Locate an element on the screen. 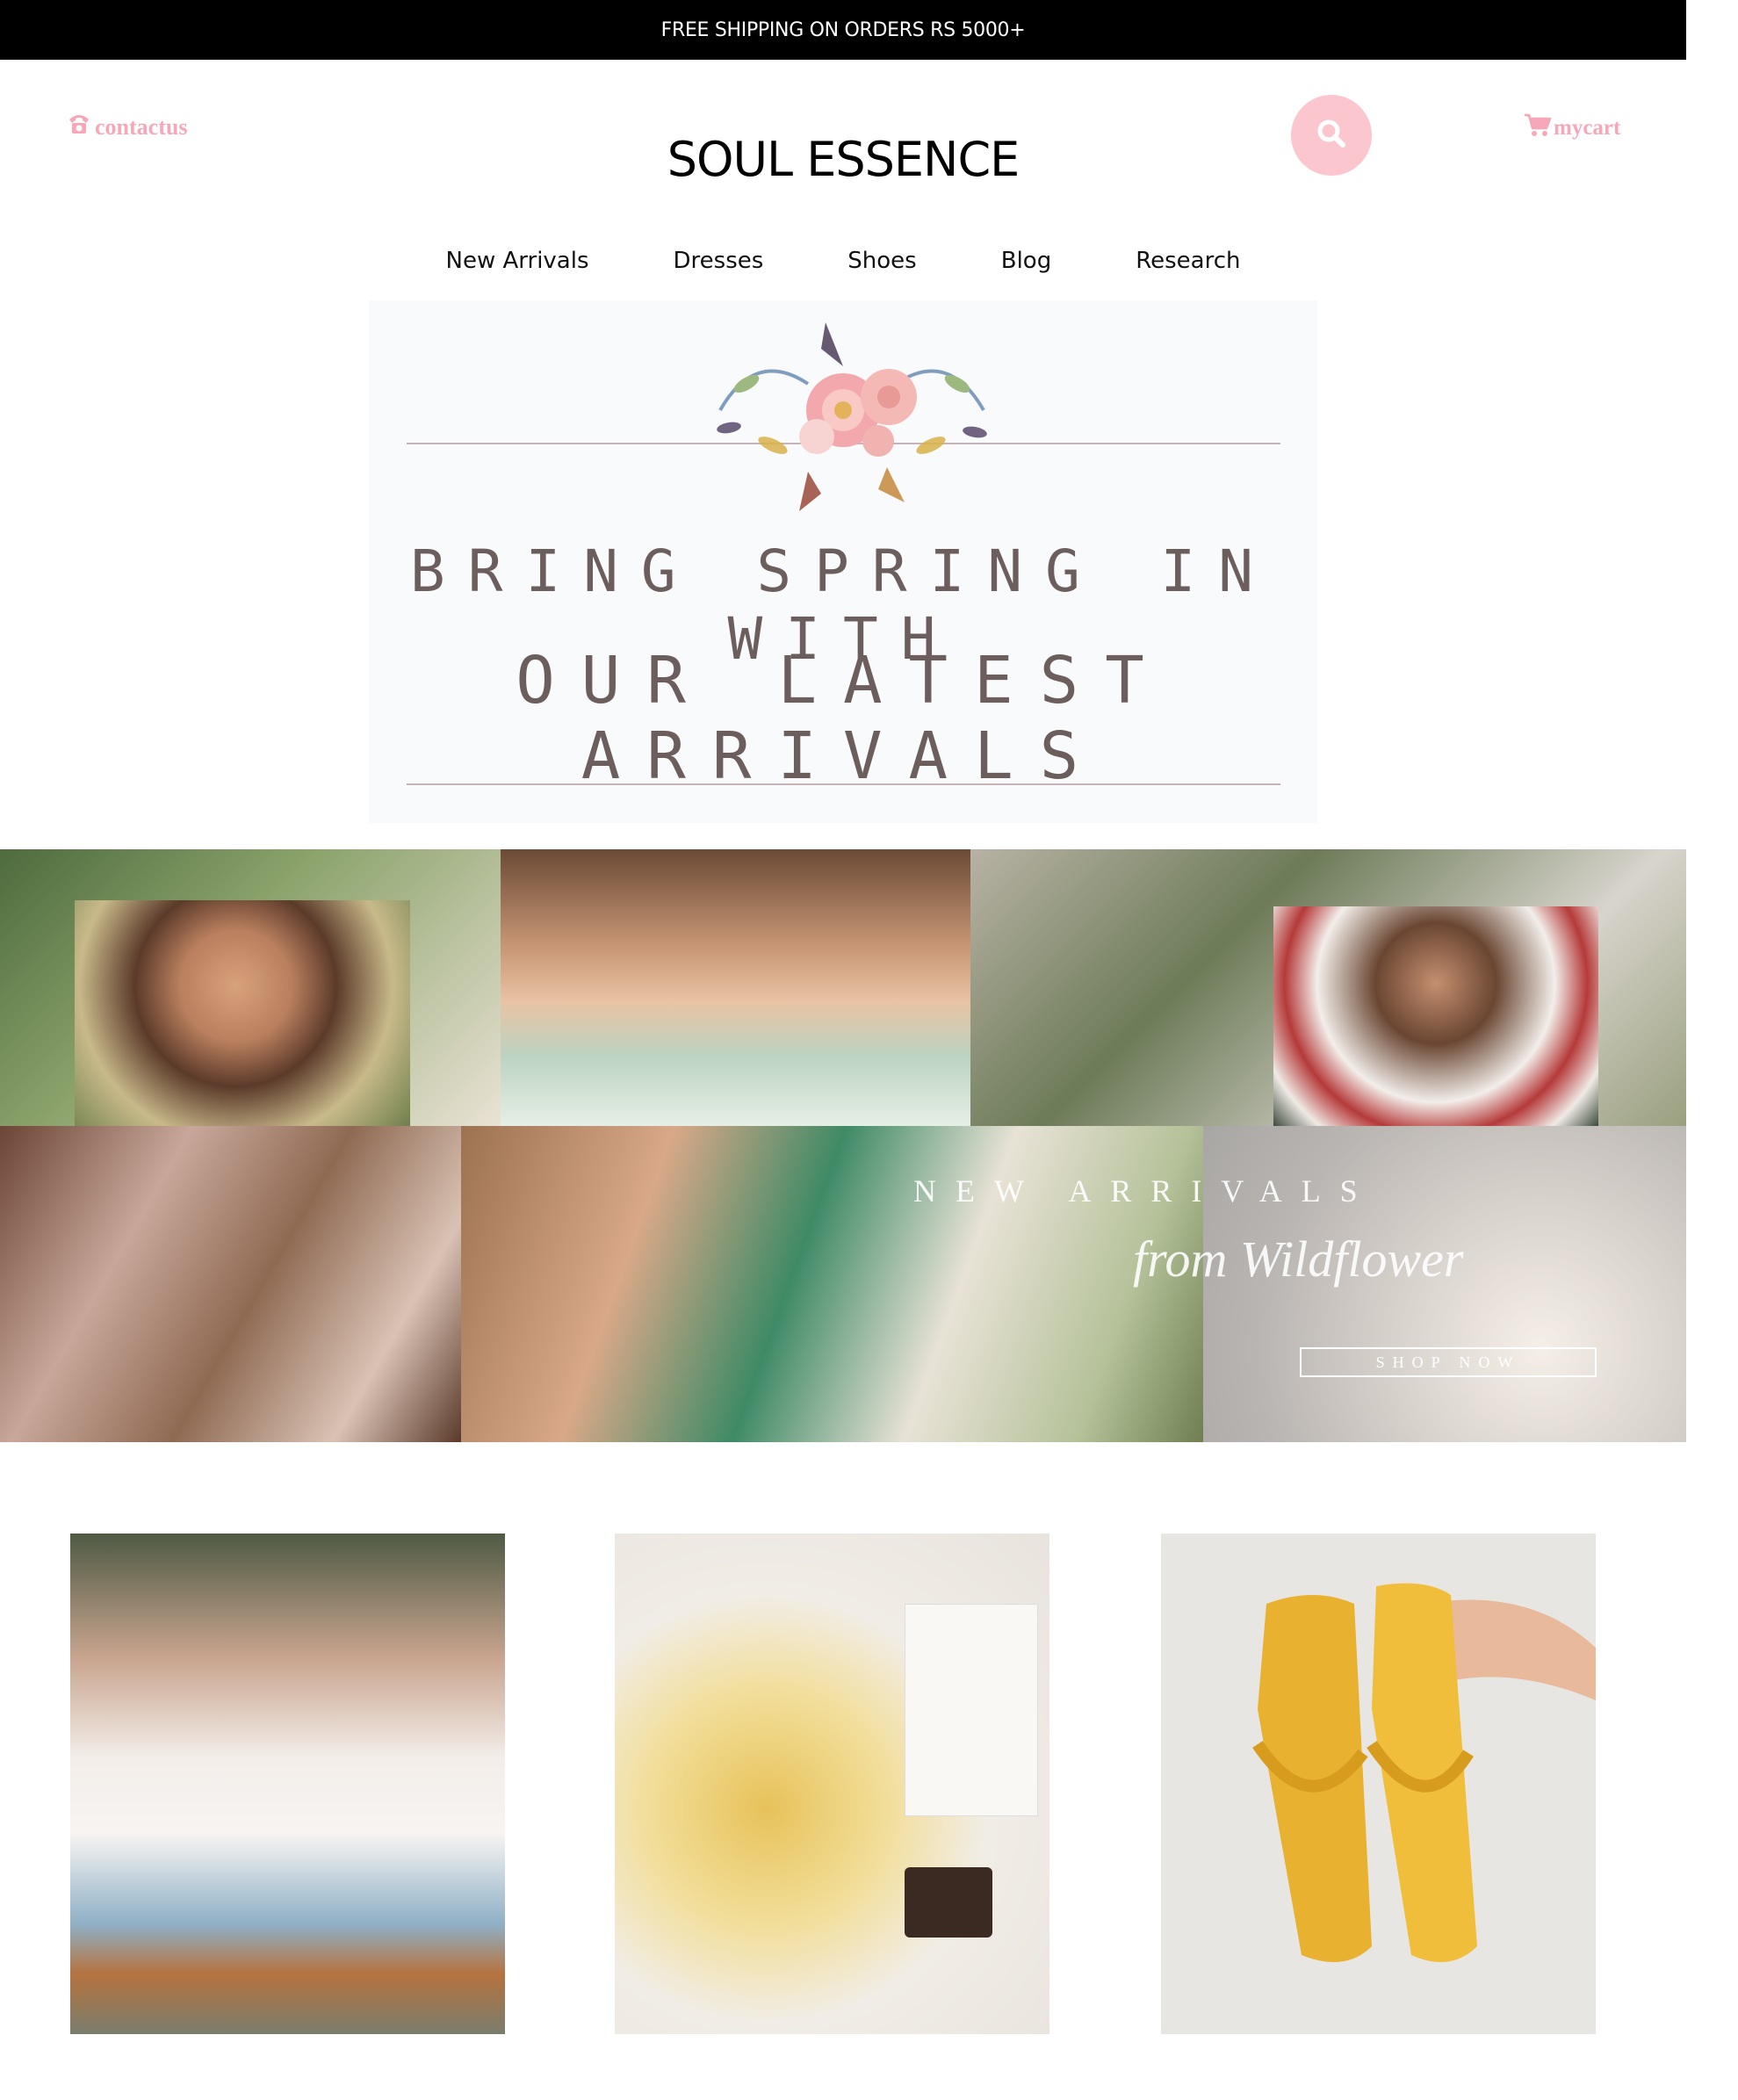 The height and width of the screenshot is (2100, 1738). nav-new-arrivals: New Arrivals is located at coordinates (517, 261).